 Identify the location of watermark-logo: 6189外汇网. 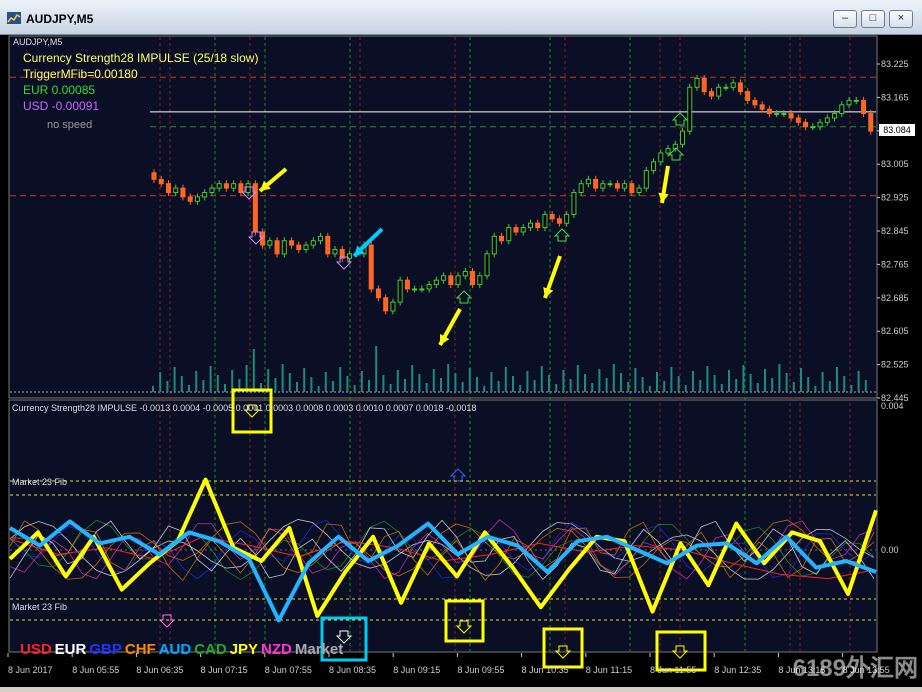
(855, 668).